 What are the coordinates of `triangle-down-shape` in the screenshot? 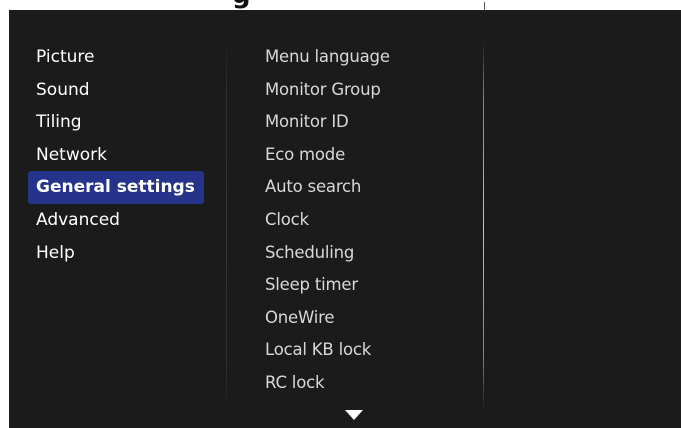 It's located at (354, 415).